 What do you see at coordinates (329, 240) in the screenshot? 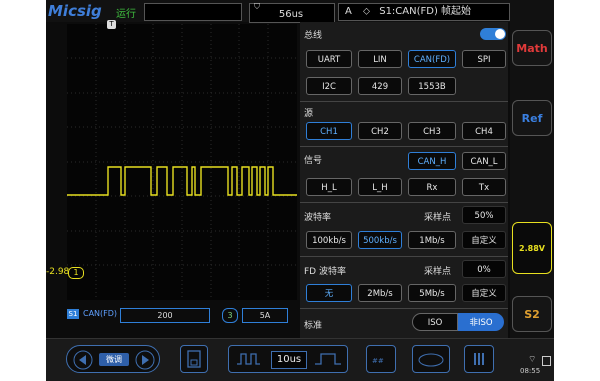
I see `baud-100k-button: 100kb/s` at bounding box center [329, 240].